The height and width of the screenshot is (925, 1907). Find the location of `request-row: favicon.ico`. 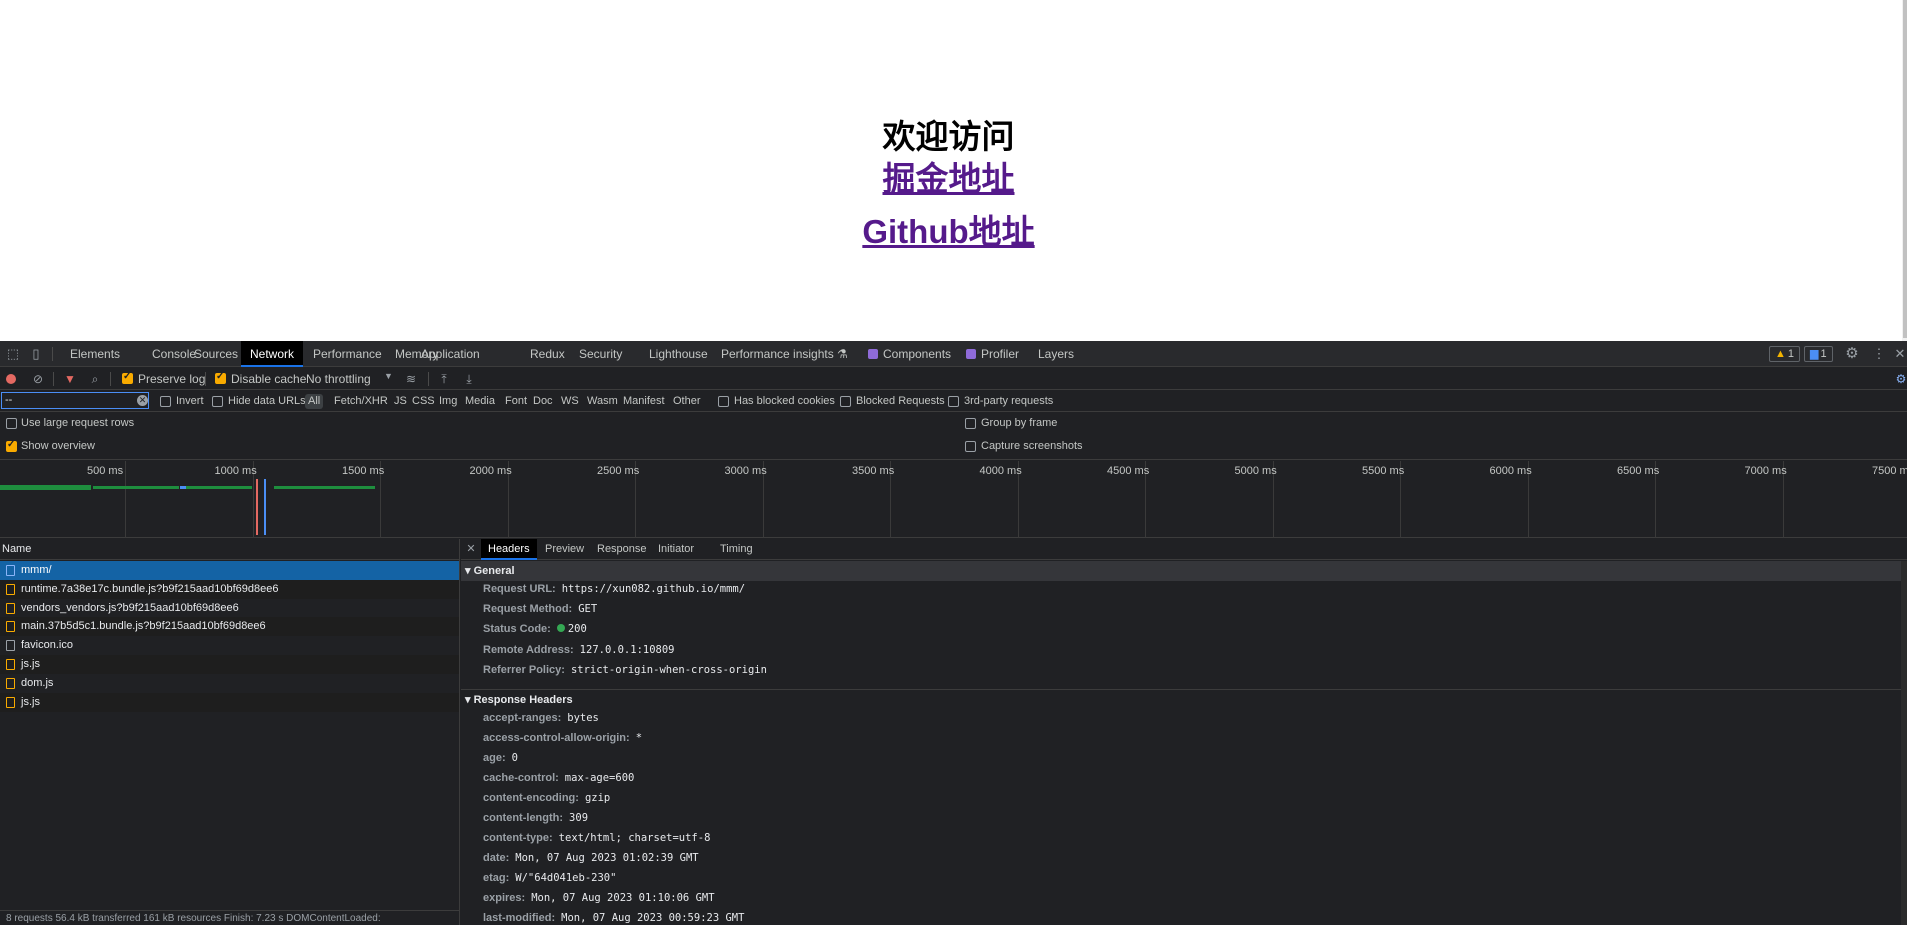

request-row: favicon.ico is located at coordinates (229, 645).